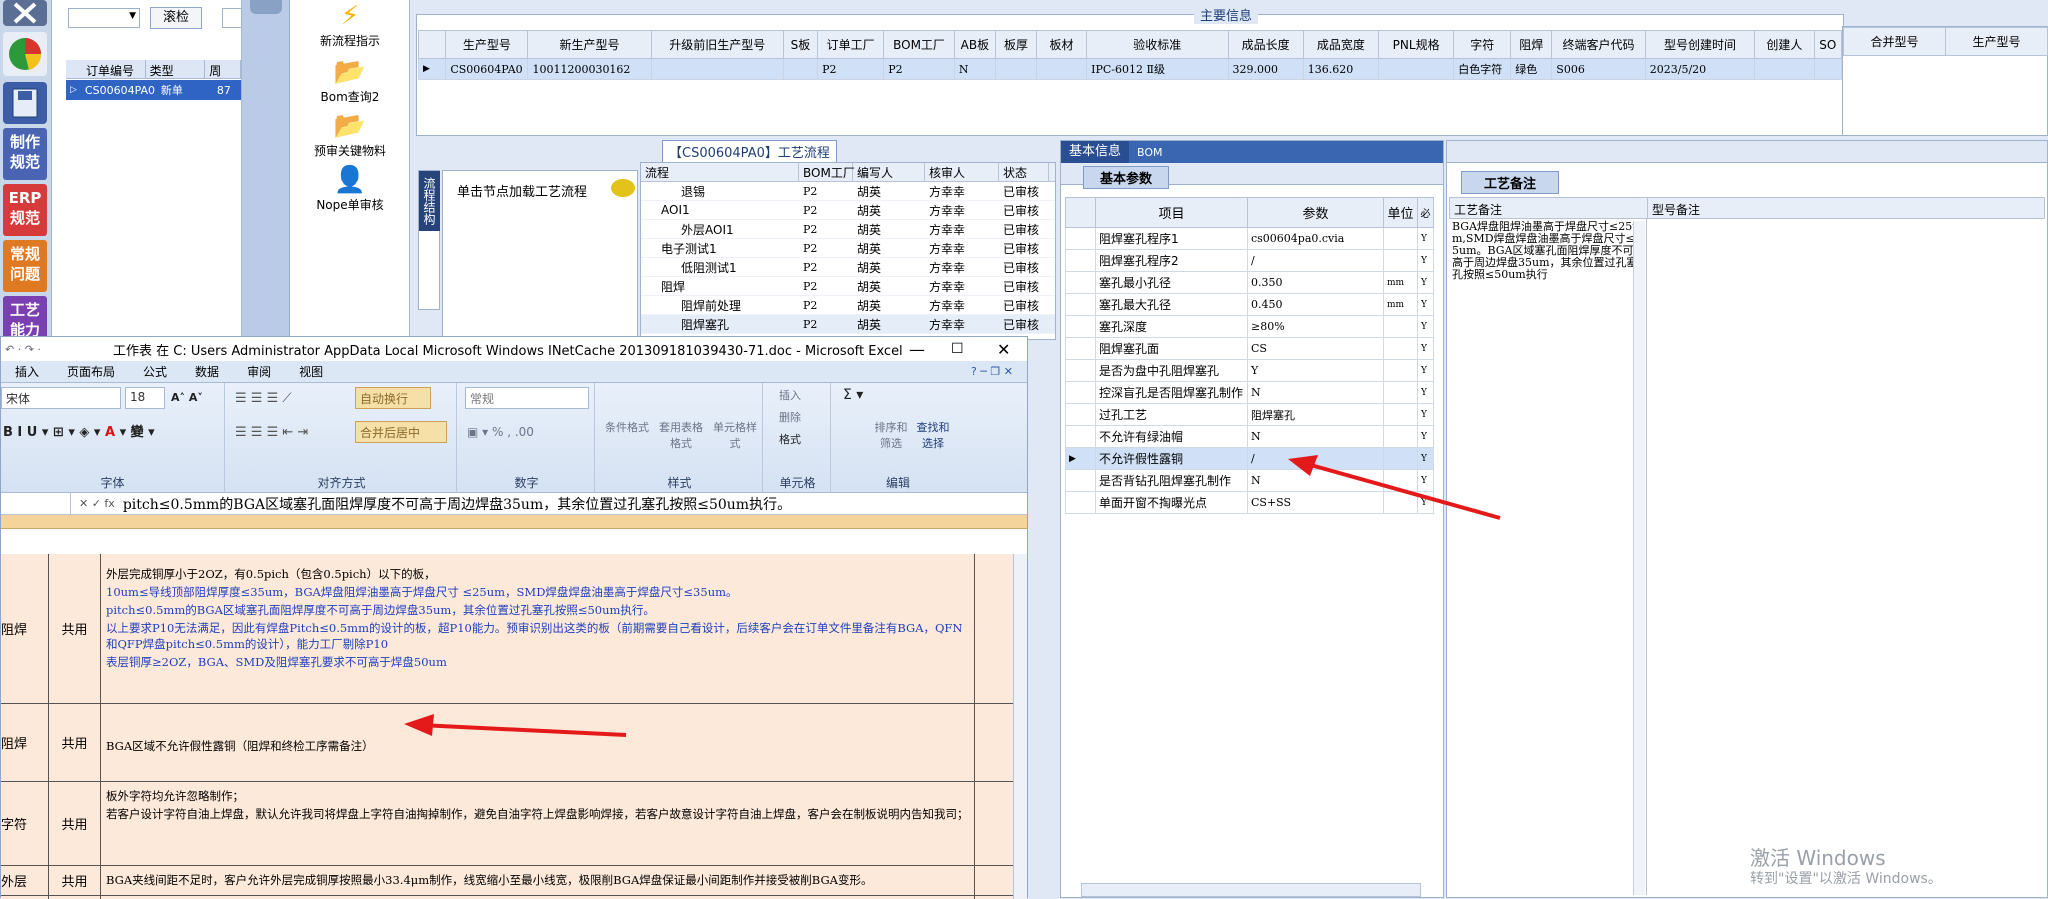 This screenshot has width=2048, height=899. What do you see at coordinates (1249, 260) in the screenshot?
I see `table-row: 阻焊塞孔程序2/ Y` at bounding box center [1249, 260].